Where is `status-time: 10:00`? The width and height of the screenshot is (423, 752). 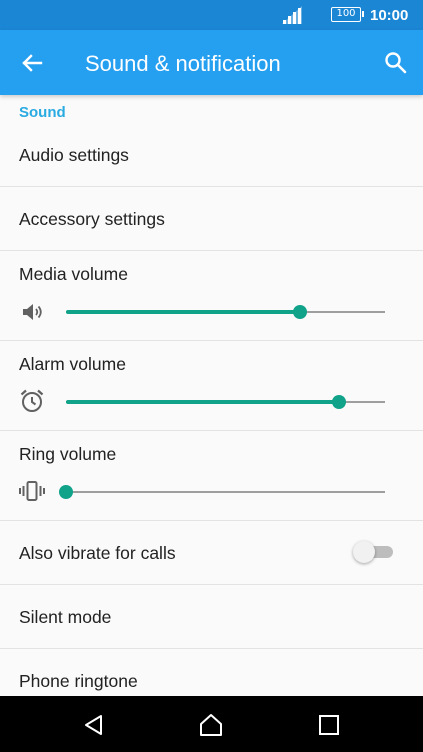 status-time: 10:00 is located at coordinates (389, 15).